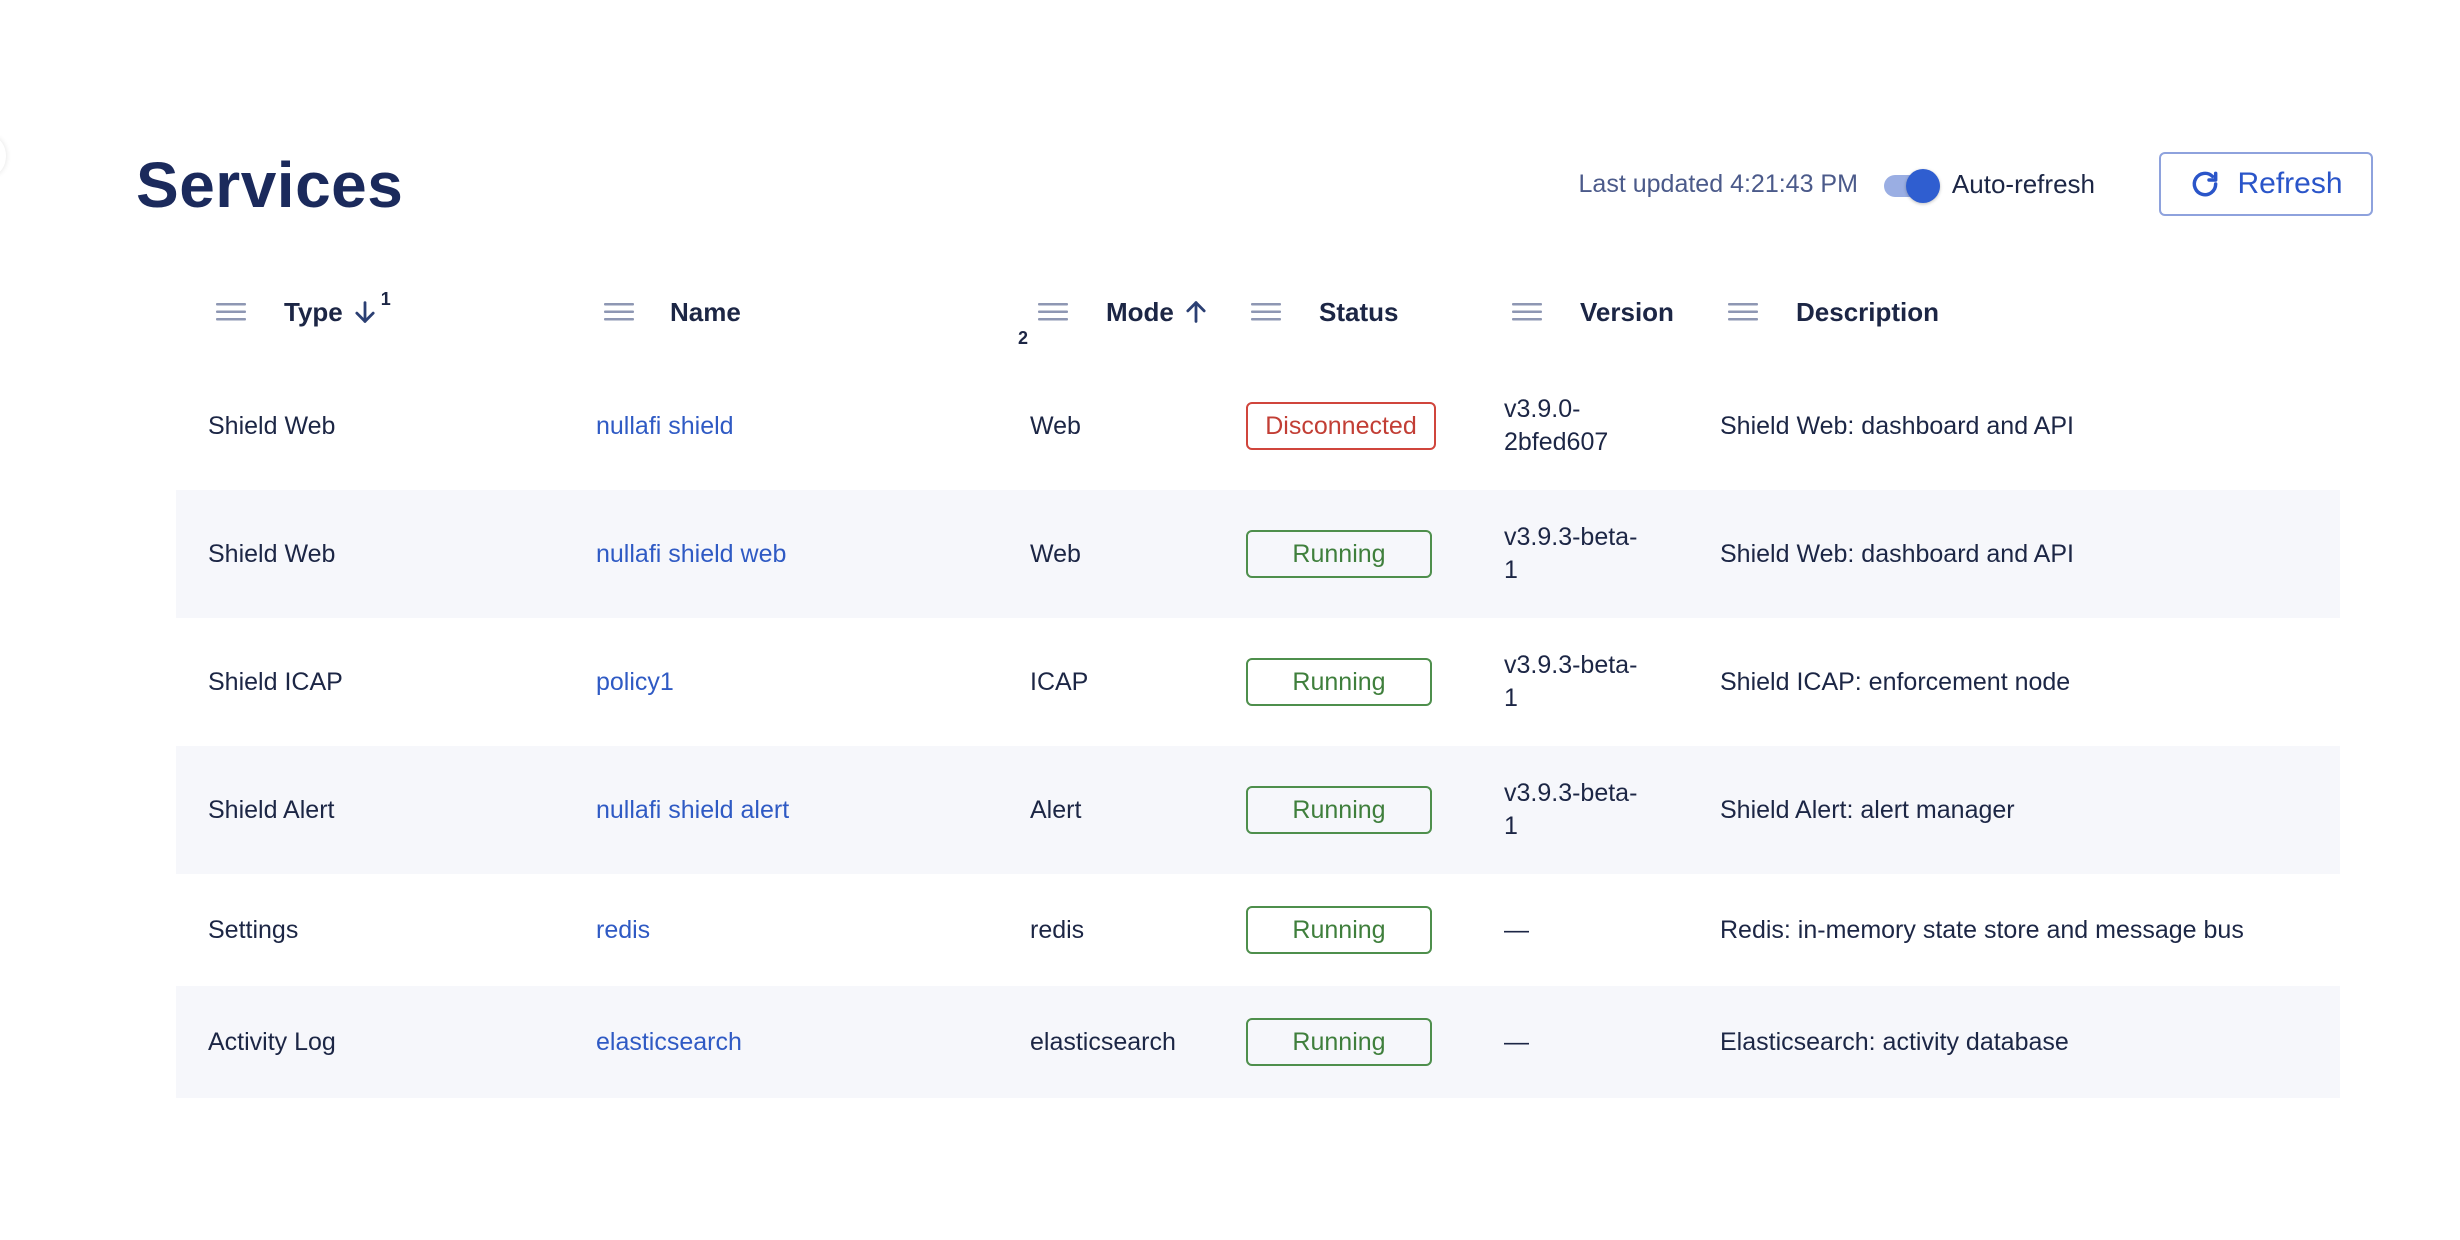 This screenshot has width=2460, height=1240. What do you see at coordinates (275, 681) in the screenshot?
I see `cell-type: Shield ICAP` at bounding box center [275, 681].